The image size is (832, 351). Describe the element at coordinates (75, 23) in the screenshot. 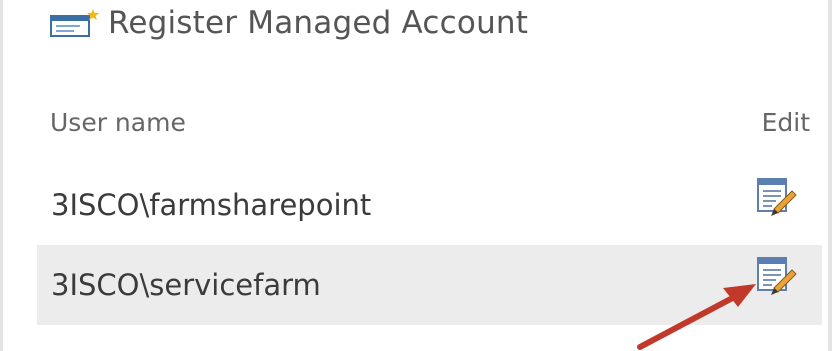

I see `account-register-icon` at that location.